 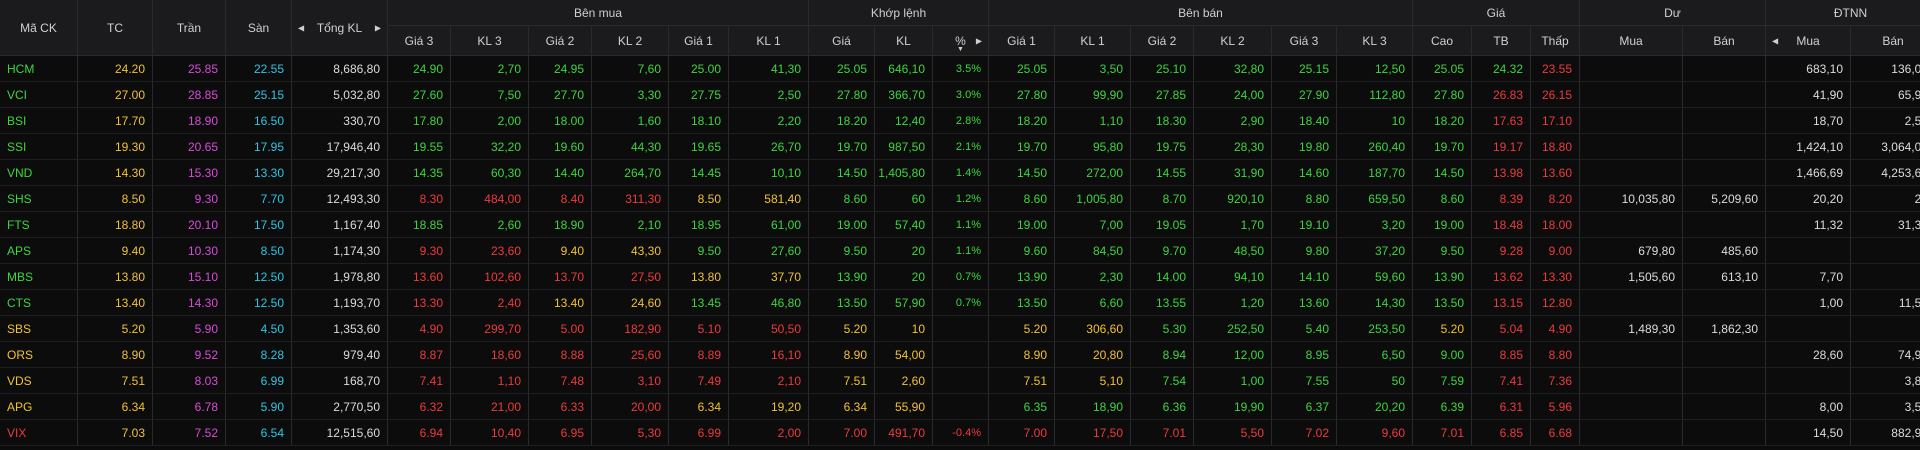 What do you see at coordinates (340, 147) in the screenshot?
I see `total-volume-cell: 17,946,40` at bounding box center [340, 147].